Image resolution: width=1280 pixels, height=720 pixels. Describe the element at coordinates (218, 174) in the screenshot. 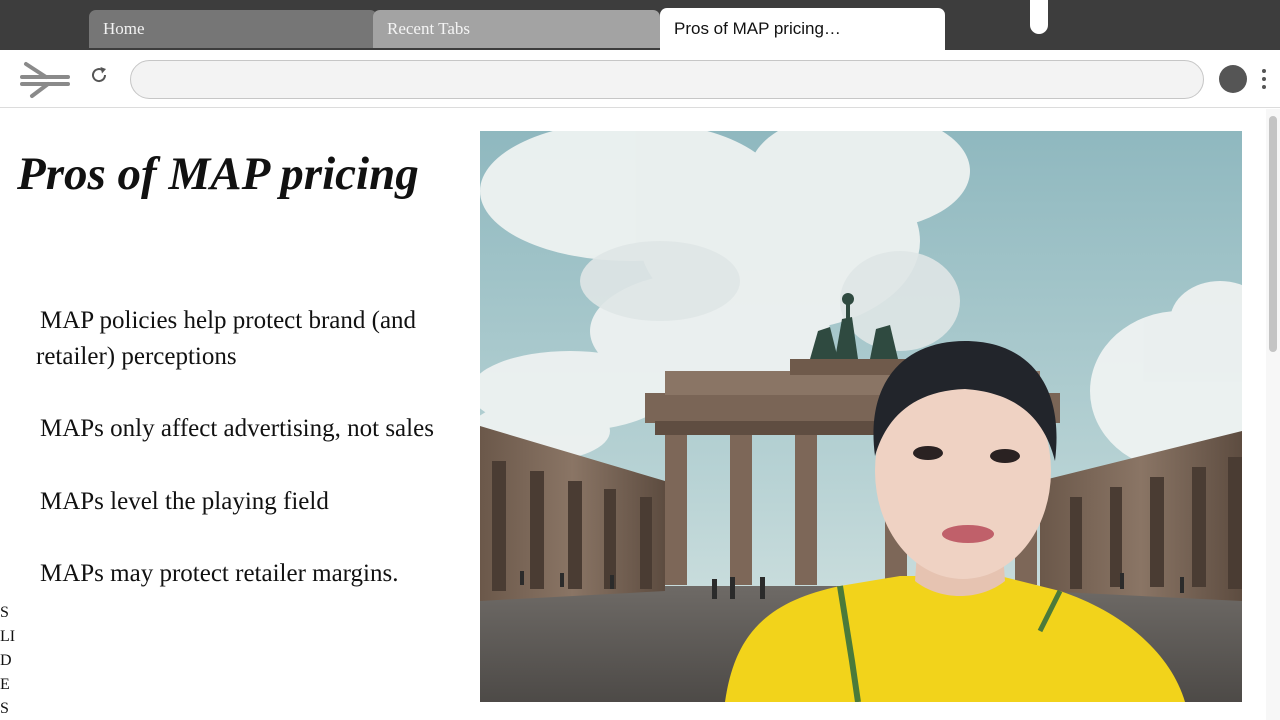

I see `slide-title: Pros of MAP pricing` at that location.